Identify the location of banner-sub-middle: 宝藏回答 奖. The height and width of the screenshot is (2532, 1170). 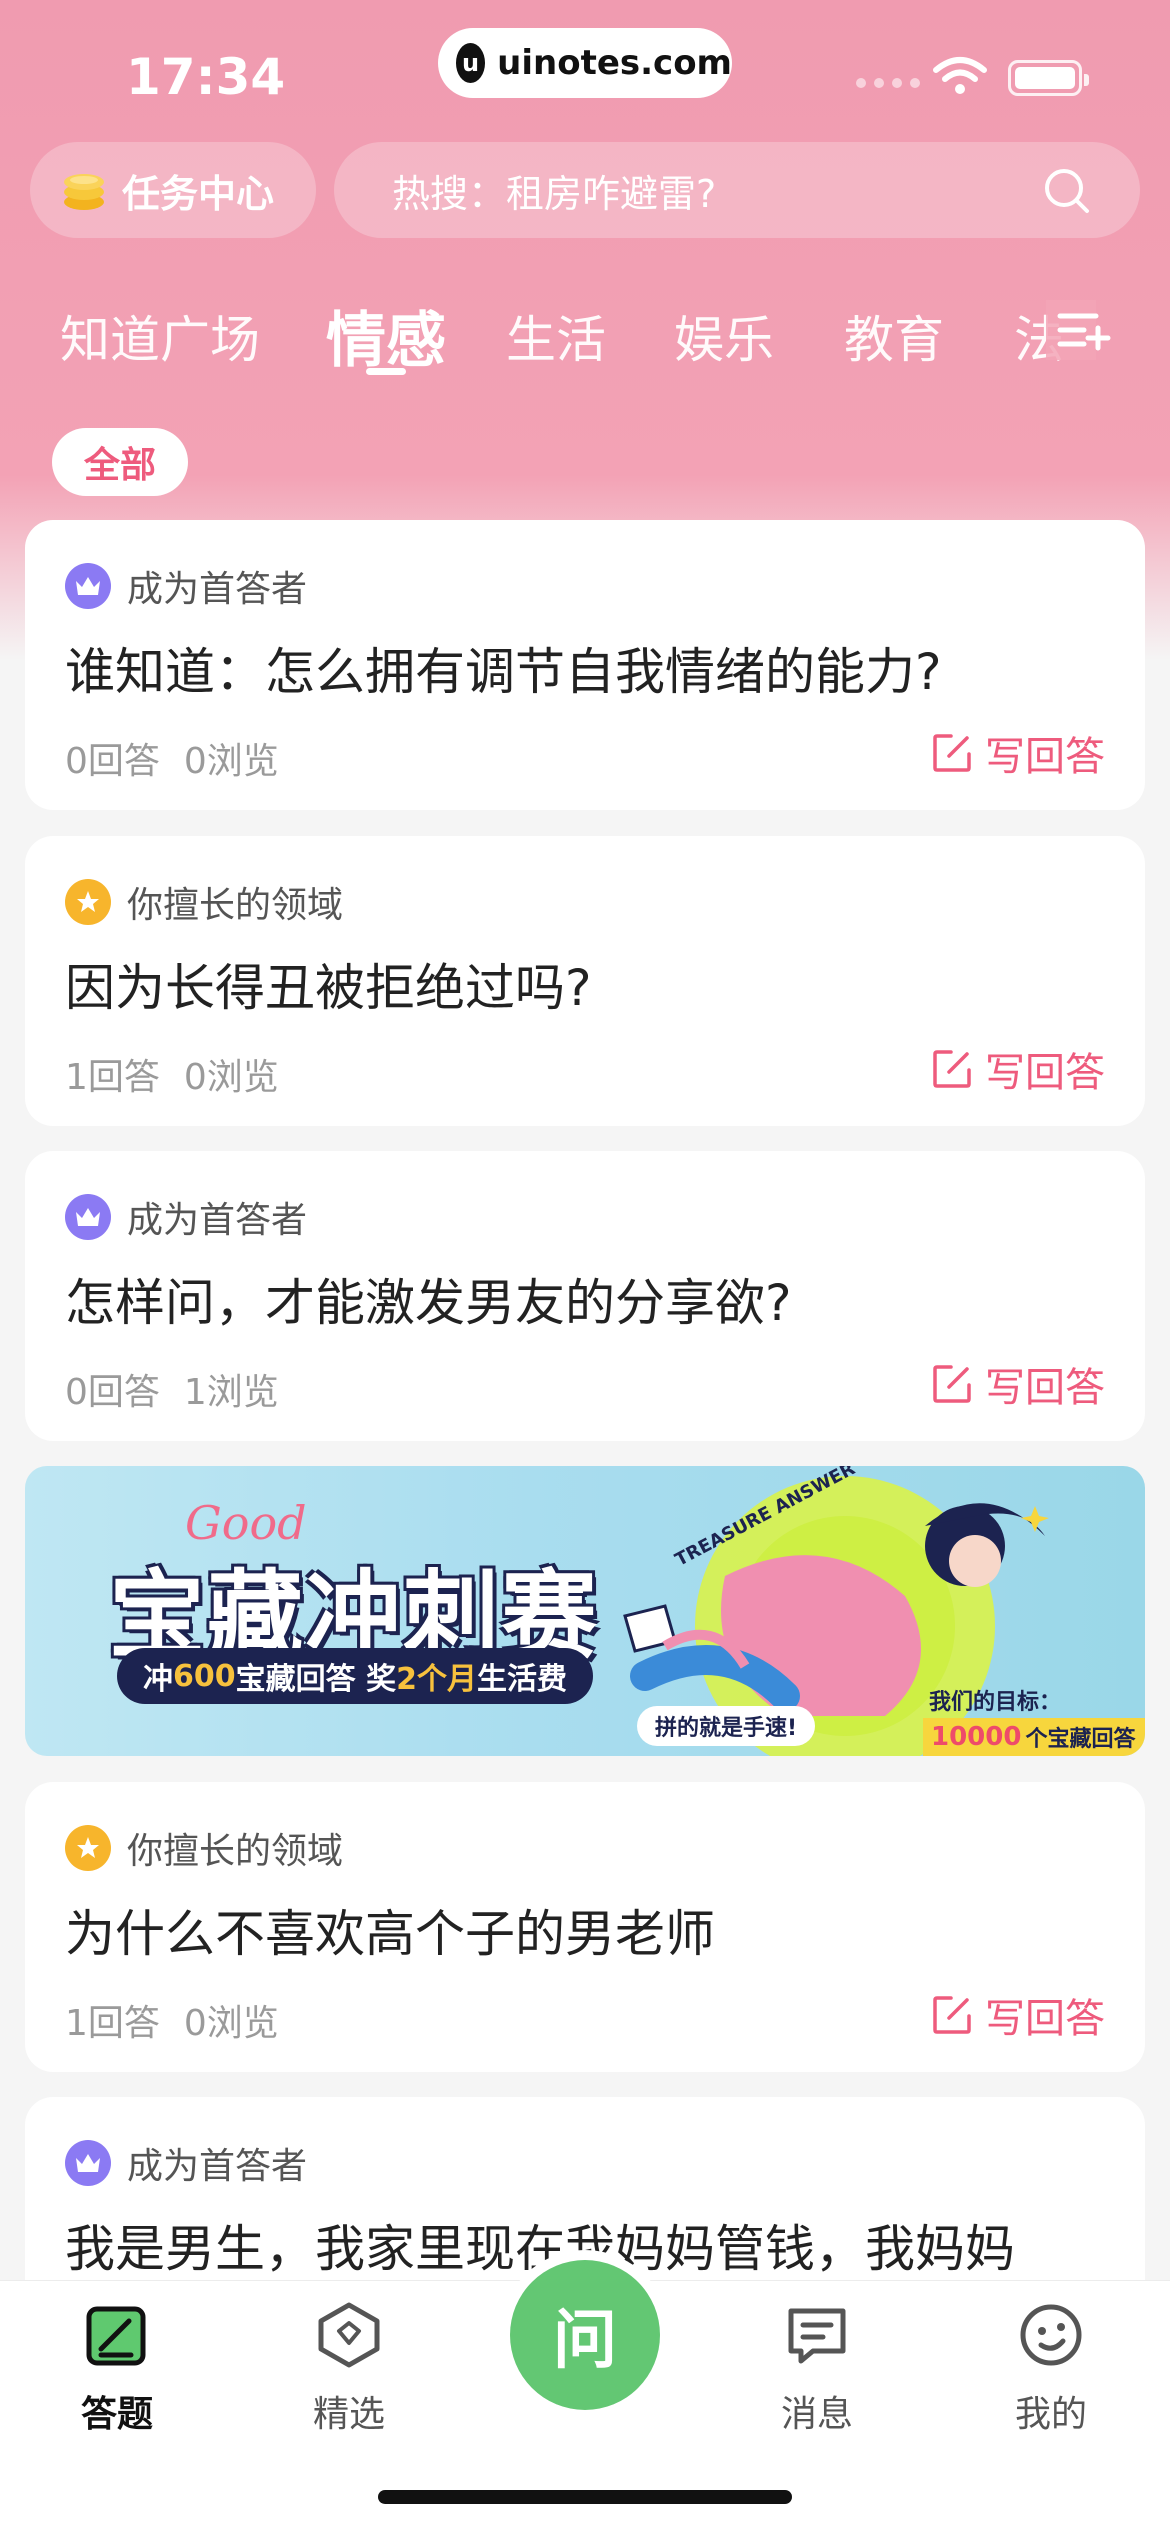
(316, 1679).